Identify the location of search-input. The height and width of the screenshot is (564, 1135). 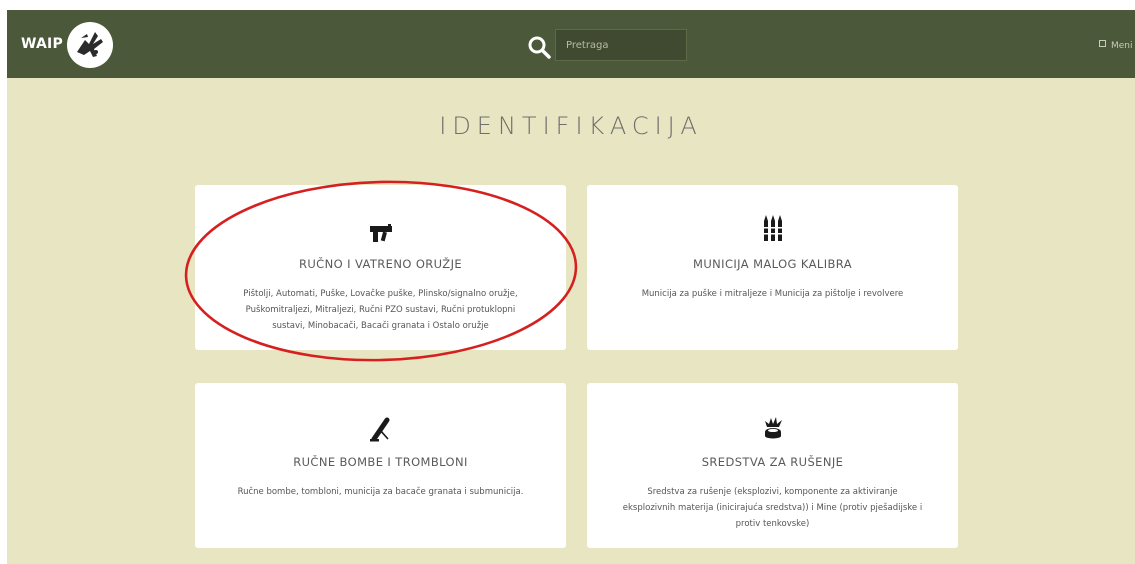
(621, 45).